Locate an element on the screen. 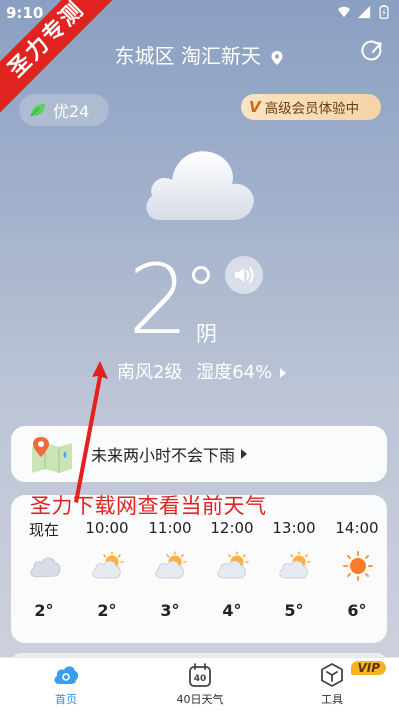  wind-label: 南风2级 is located at coordinates (150, 372).